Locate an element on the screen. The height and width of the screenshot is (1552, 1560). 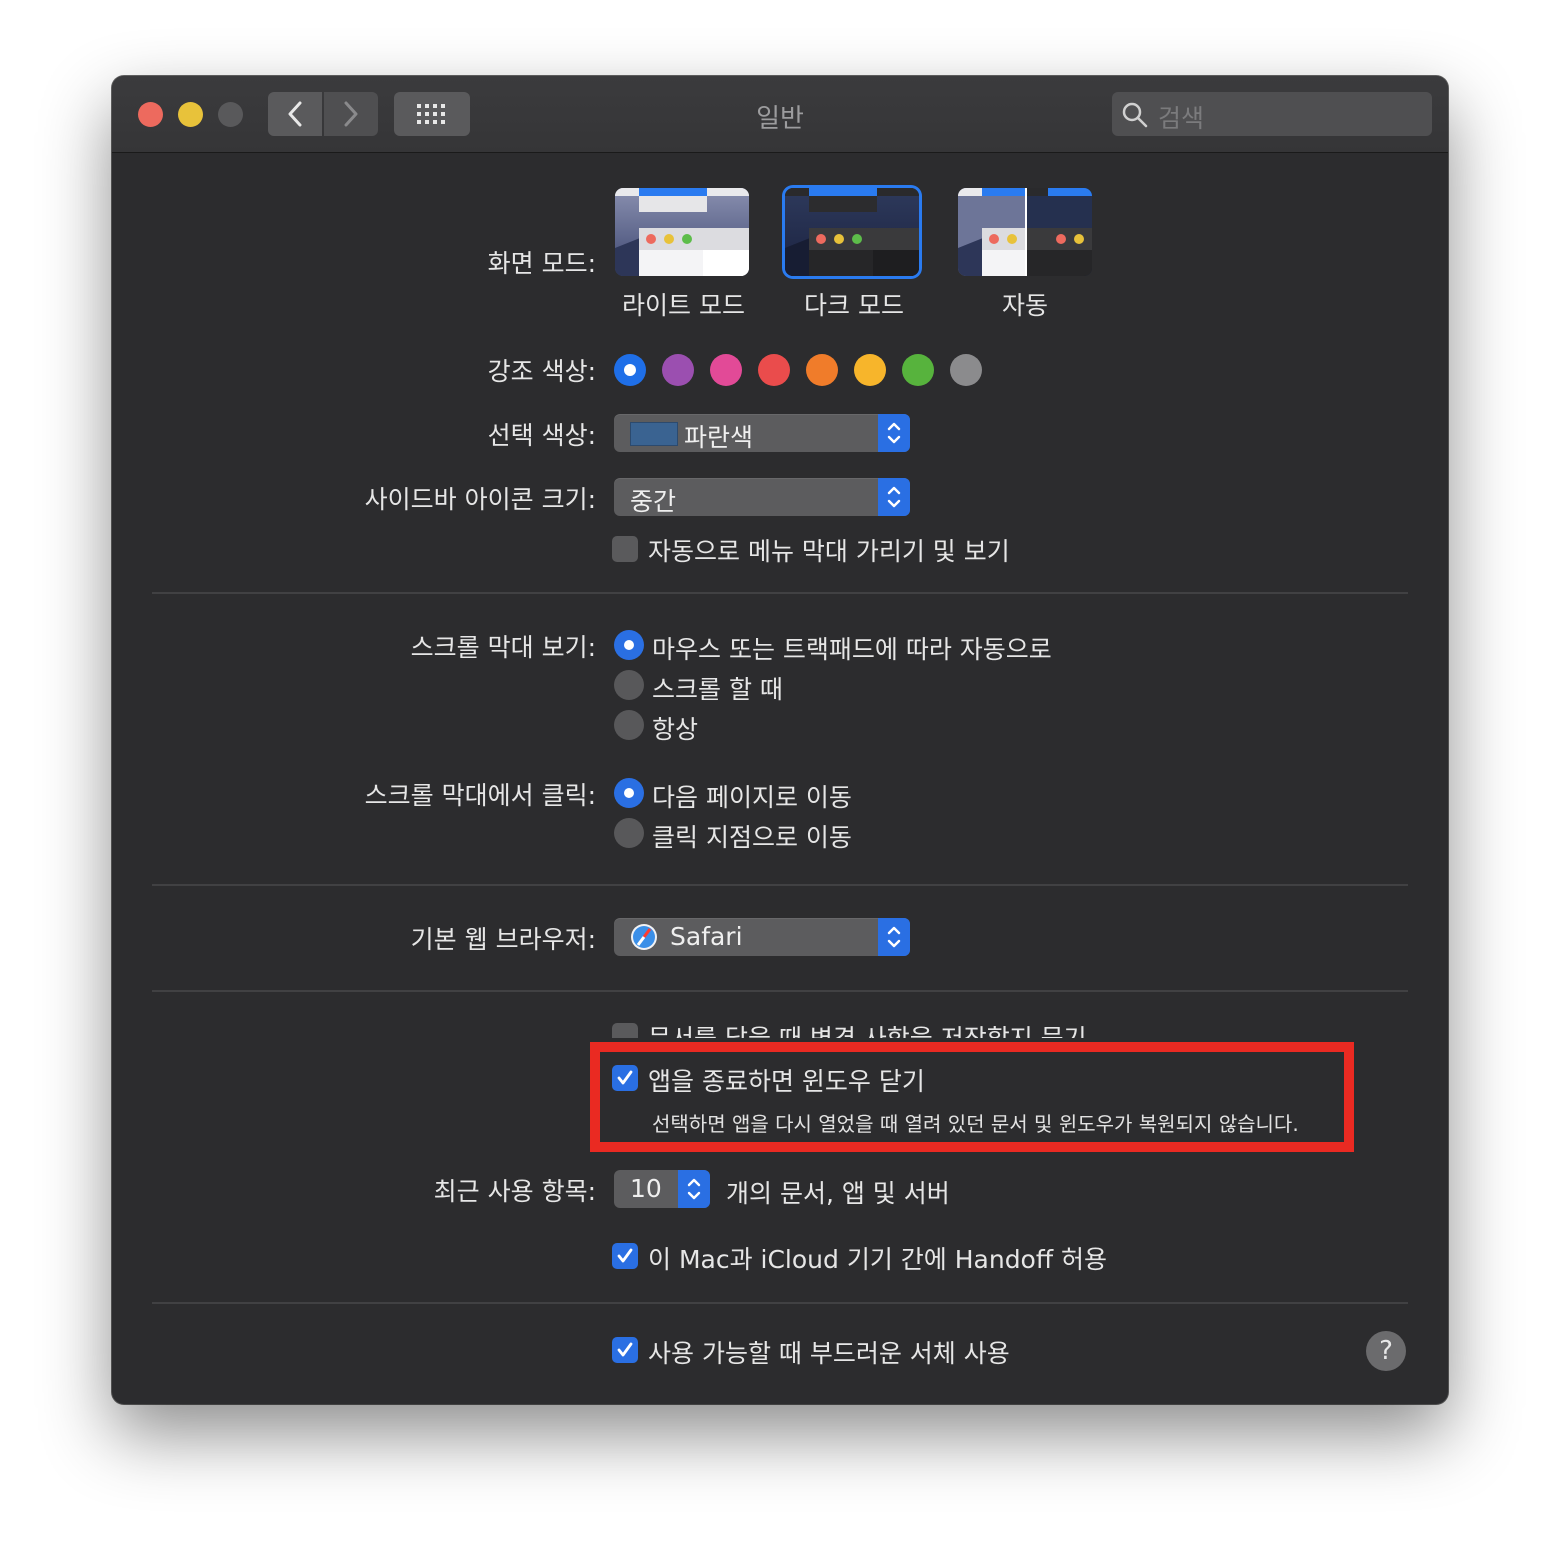
recent-items-value: 10 is located at coordinates (646, 1188).